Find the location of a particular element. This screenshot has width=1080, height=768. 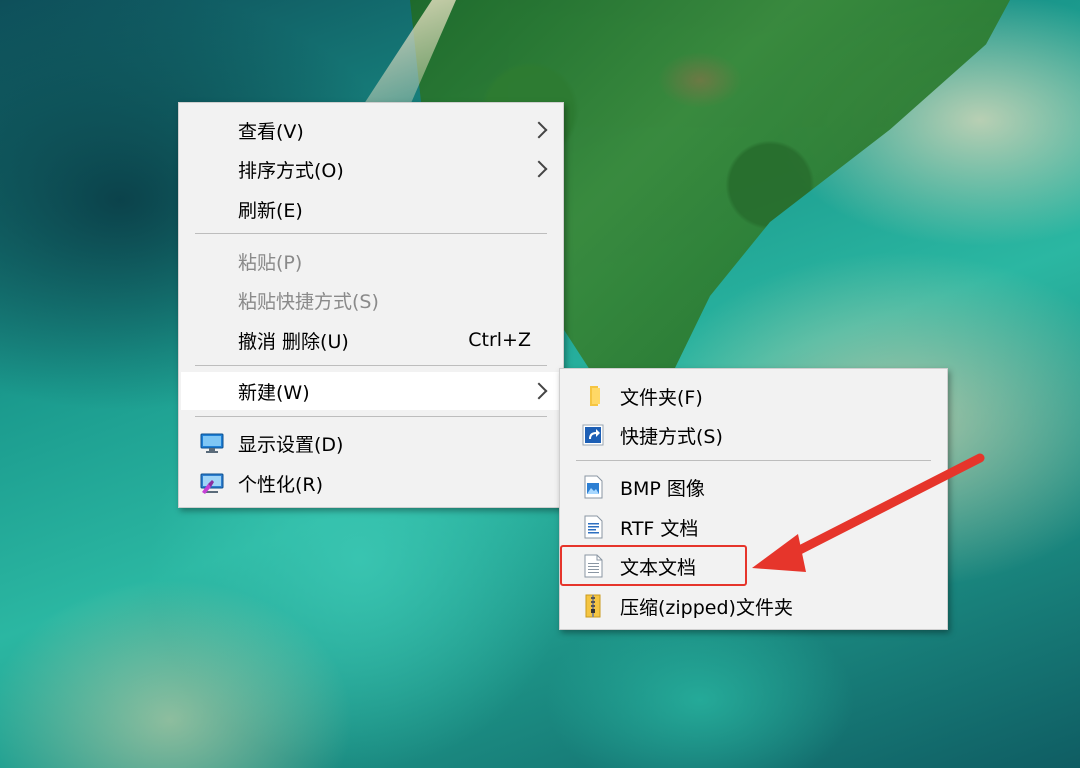

folder-icon is located at coordinates (593, 396).